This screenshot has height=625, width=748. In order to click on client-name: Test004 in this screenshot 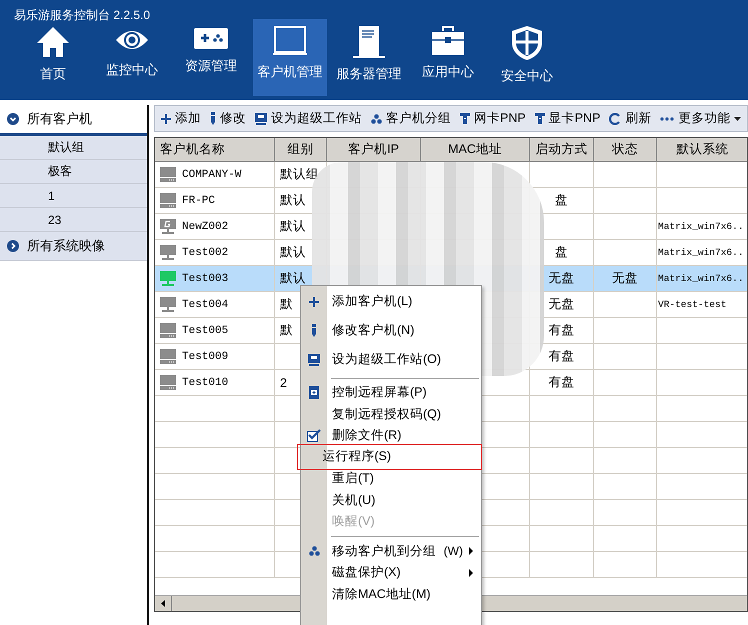, I will do `click(205, 304)`.